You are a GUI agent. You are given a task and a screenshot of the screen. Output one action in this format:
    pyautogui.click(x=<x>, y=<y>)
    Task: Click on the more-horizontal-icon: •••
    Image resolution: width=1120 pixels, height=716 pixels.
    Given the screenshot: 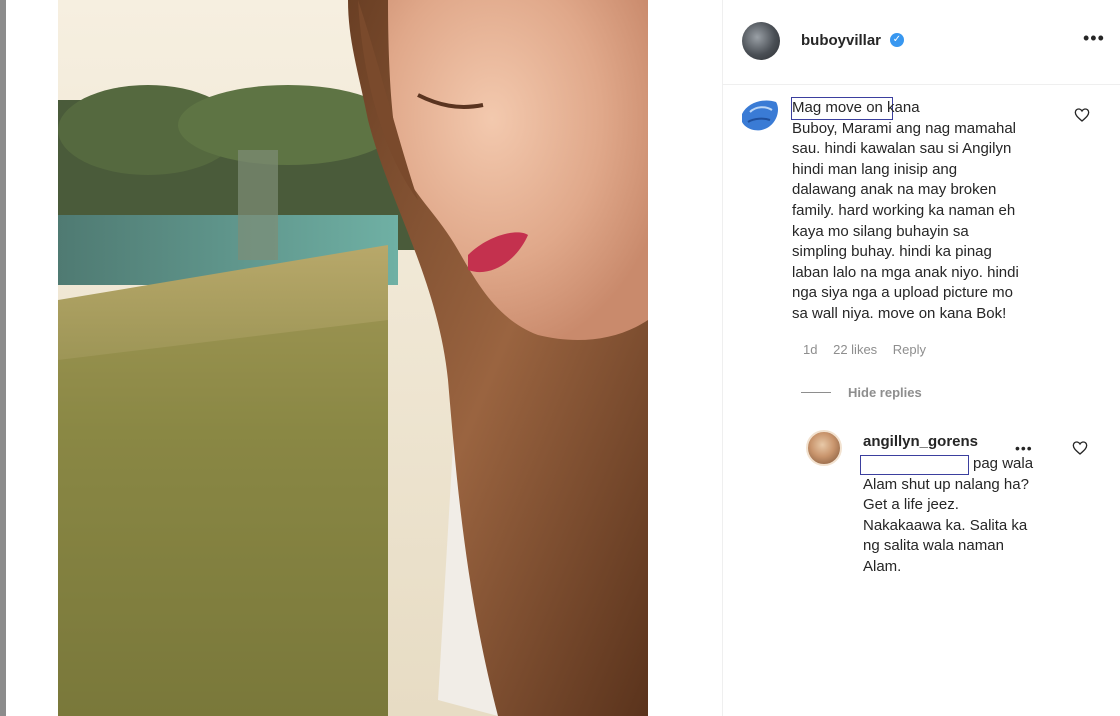 What is the action you would take?
    pyautogui.click(x=1094, y=38)
    